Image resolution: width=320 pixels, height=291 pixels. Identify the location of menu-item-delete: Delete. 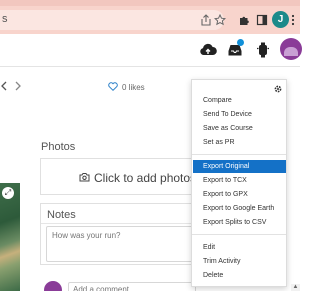
(239, 275).